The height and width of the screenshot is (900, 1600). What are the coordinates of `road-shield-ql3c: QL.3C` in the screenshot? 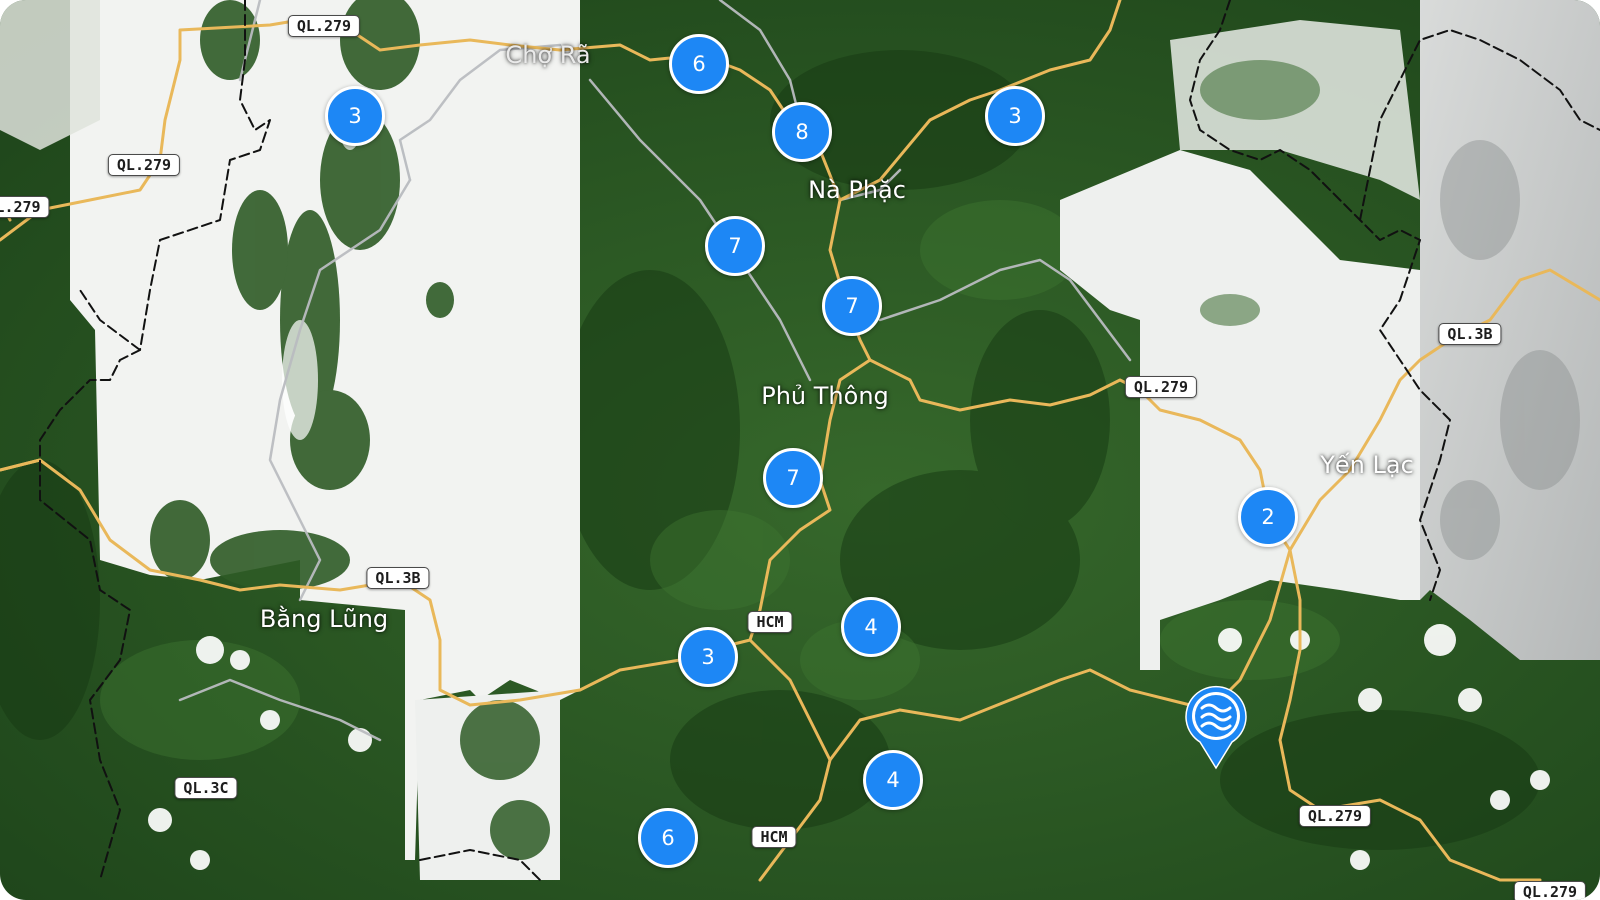 It's located at (206, 788).